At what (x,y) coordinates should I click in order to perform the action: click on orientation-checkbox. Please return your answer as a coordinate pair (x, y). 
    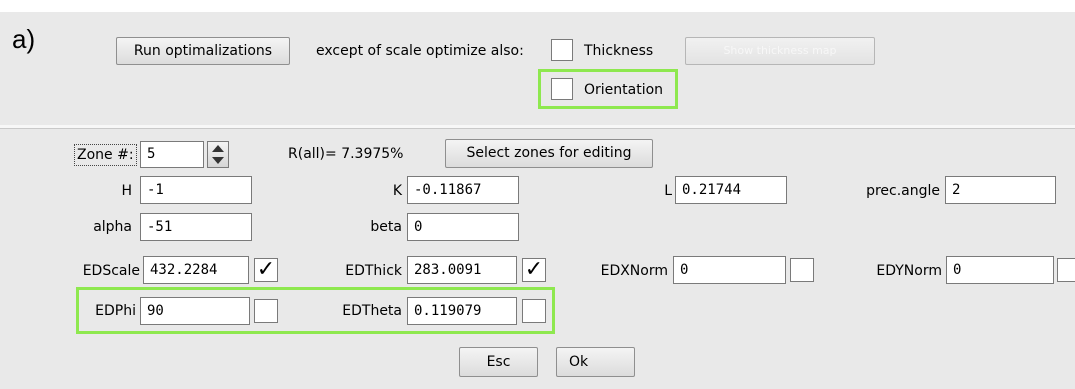
    Looking at the image, I should click on (562, 89).